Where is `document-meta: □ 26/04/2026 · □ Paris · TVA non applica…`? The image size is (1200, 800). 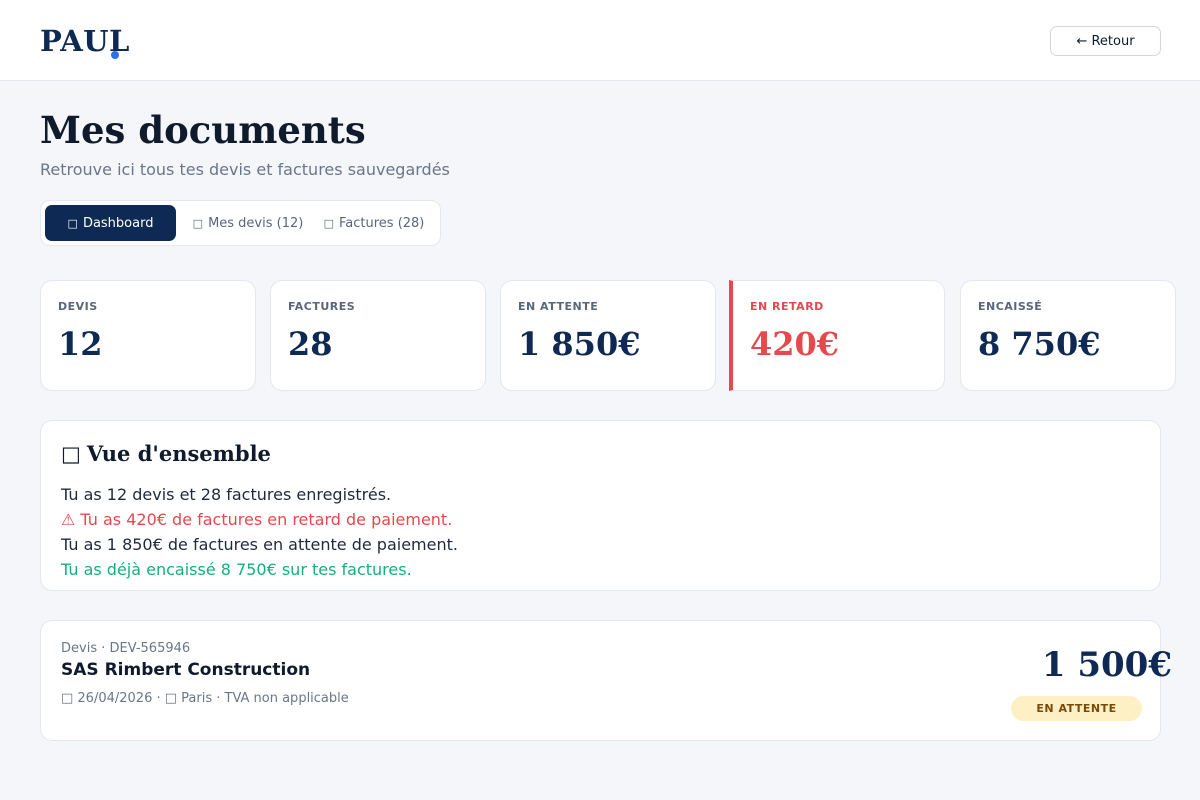 document-meta: □ 26/04/2026 · □ Paris · TVA non applica… is located at coordinates (205, 698).